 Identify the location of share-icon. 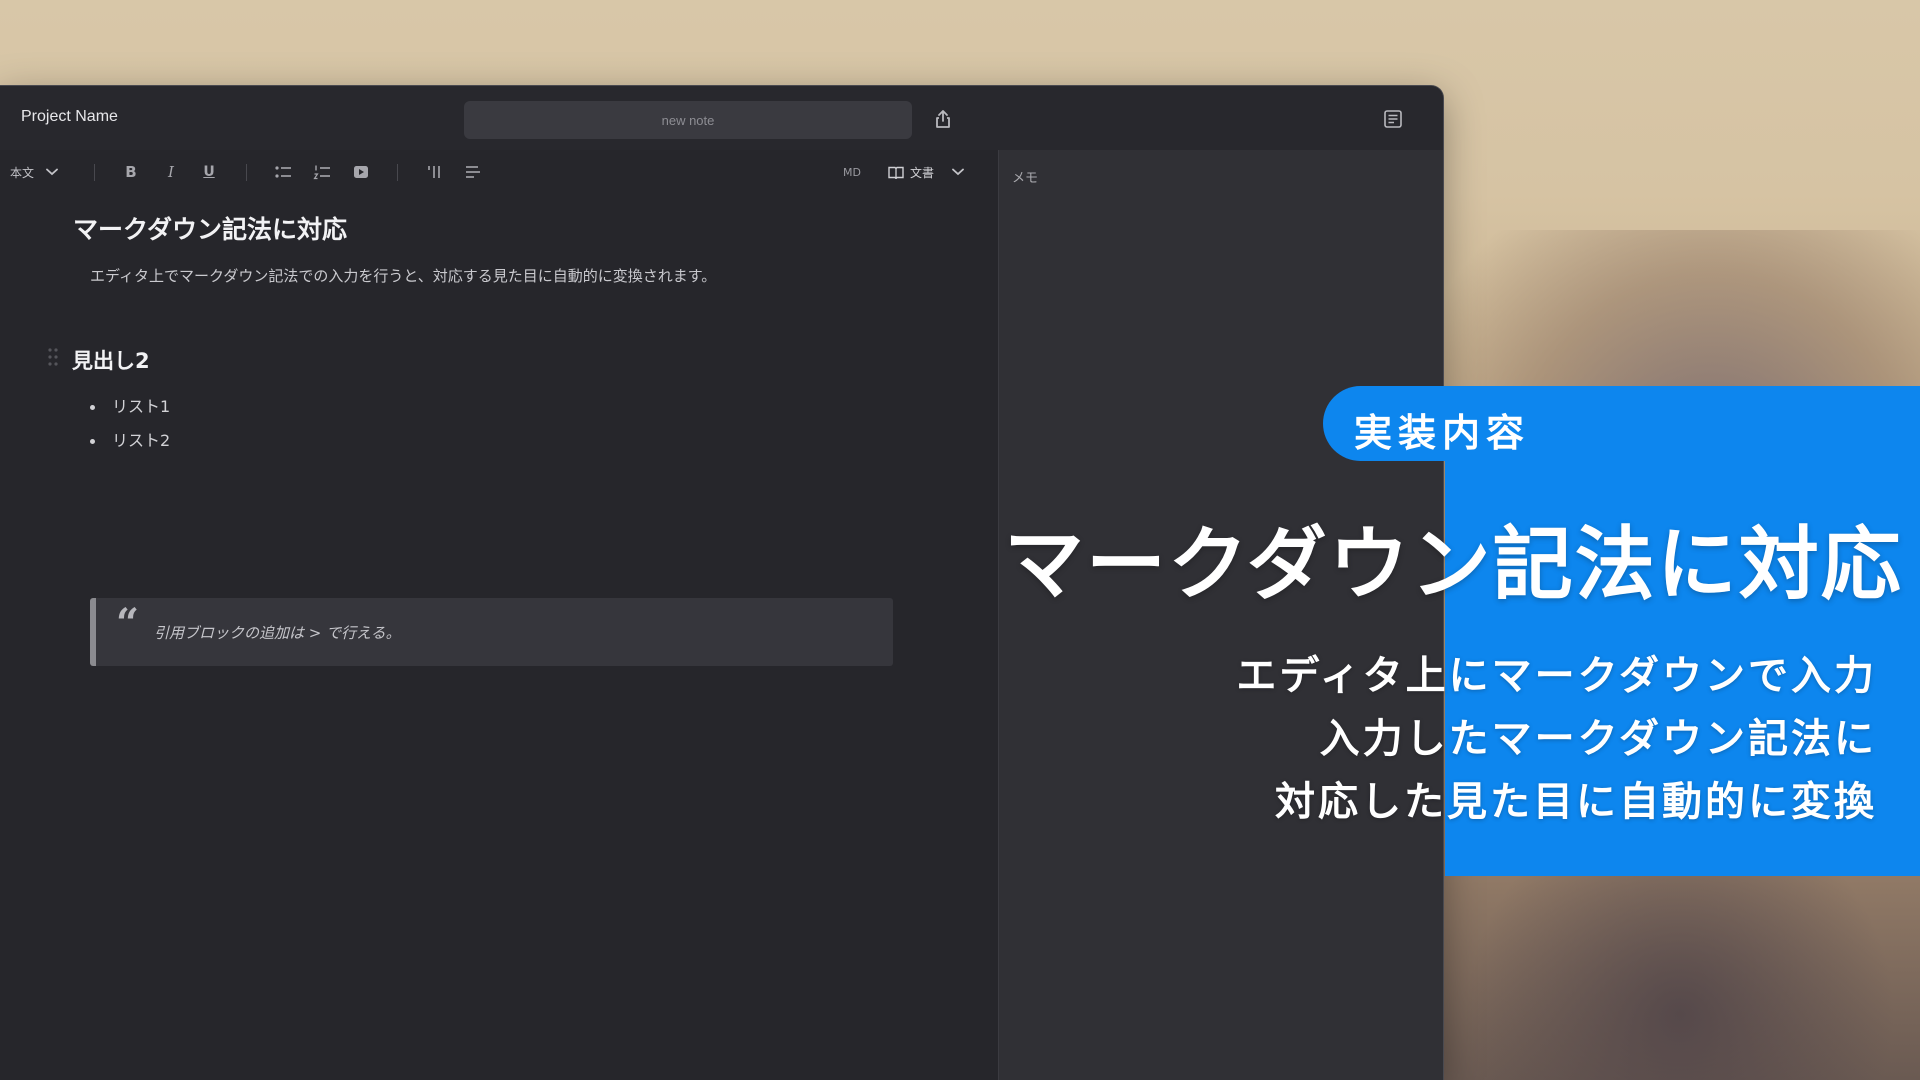
(943, 119).